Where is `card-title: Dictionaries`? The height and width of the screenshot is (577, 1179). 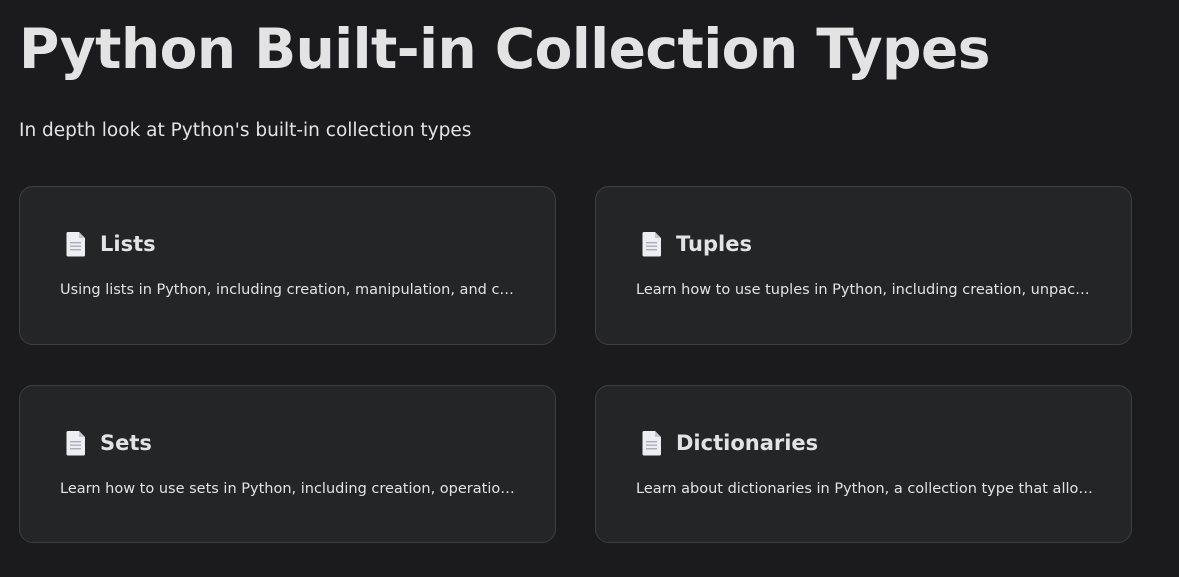 card-title: Dictionaries is located at coordinates (747, 443).